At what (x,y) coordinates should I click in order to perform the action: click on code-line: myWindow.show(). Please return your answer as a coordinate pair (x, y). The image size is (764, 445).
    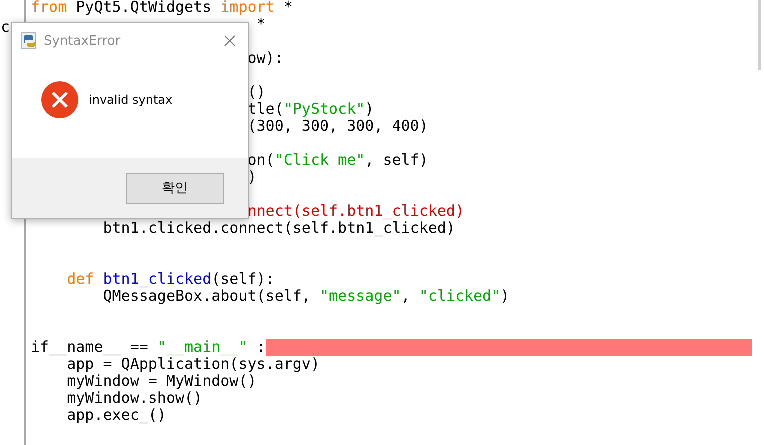
    Looking at the image, I should click on (134, 398).